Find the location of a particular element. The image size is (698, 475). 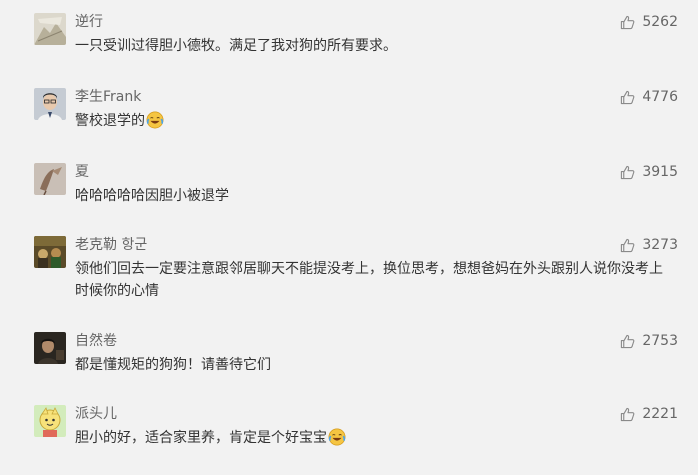

comment-text: 一只受训过得胆小德牧。满足了我对狗的所有要求。 is located at coordinates (370, 46).